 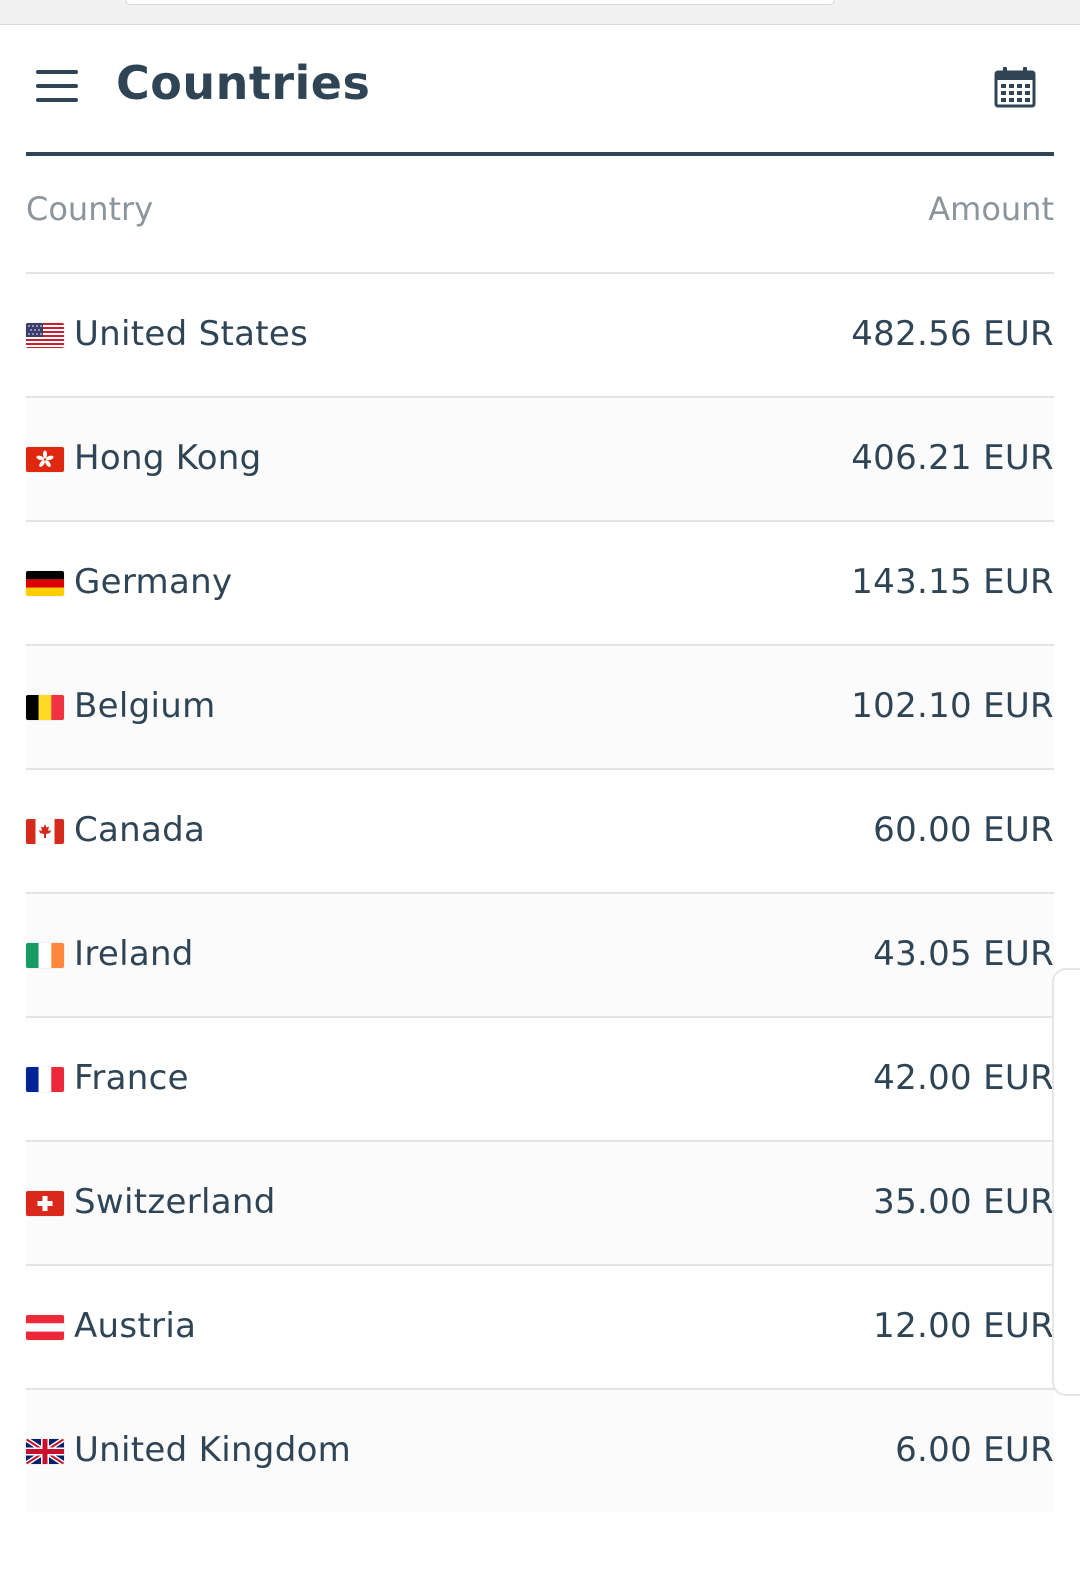 I want to click on amount-value: 60.00 EUR, so click(x=963, y=830).